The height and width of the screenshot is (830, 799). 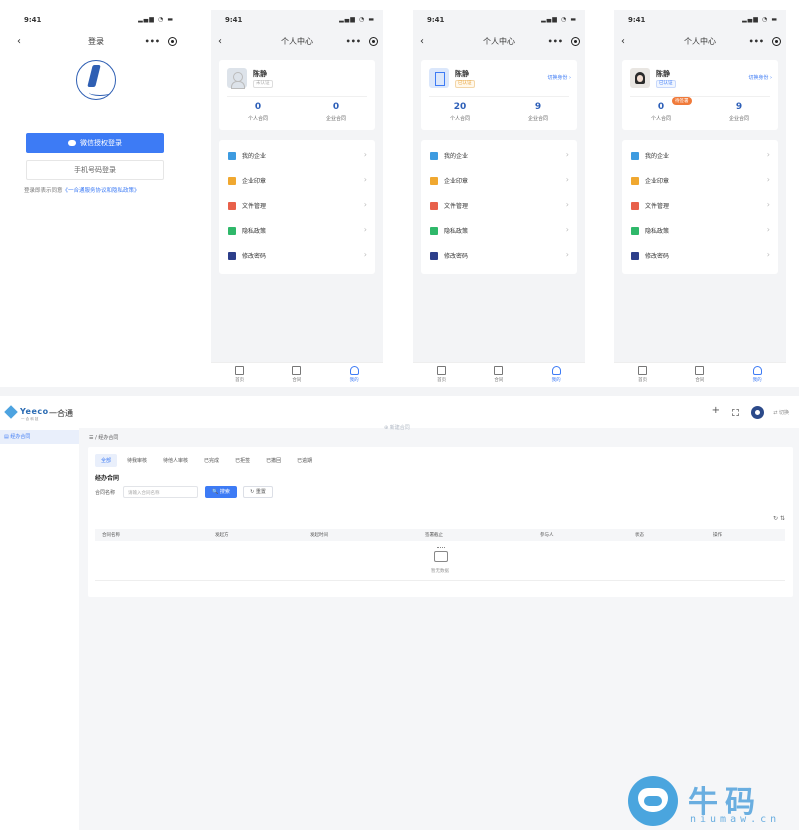 I want to click on switch-user-link: ⇄ 切换, so click(x=781, y=412).